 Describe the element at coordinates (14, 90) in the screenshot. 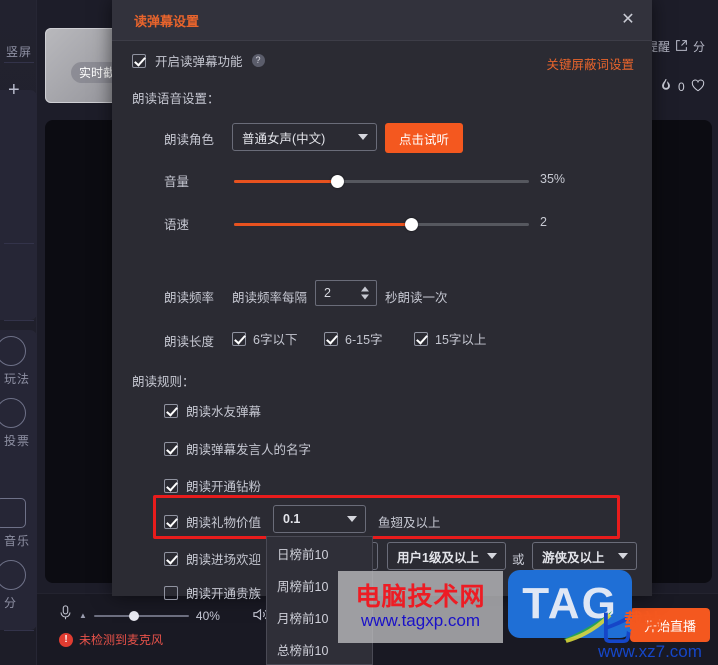

I see `add-scene-button: +` at that location.